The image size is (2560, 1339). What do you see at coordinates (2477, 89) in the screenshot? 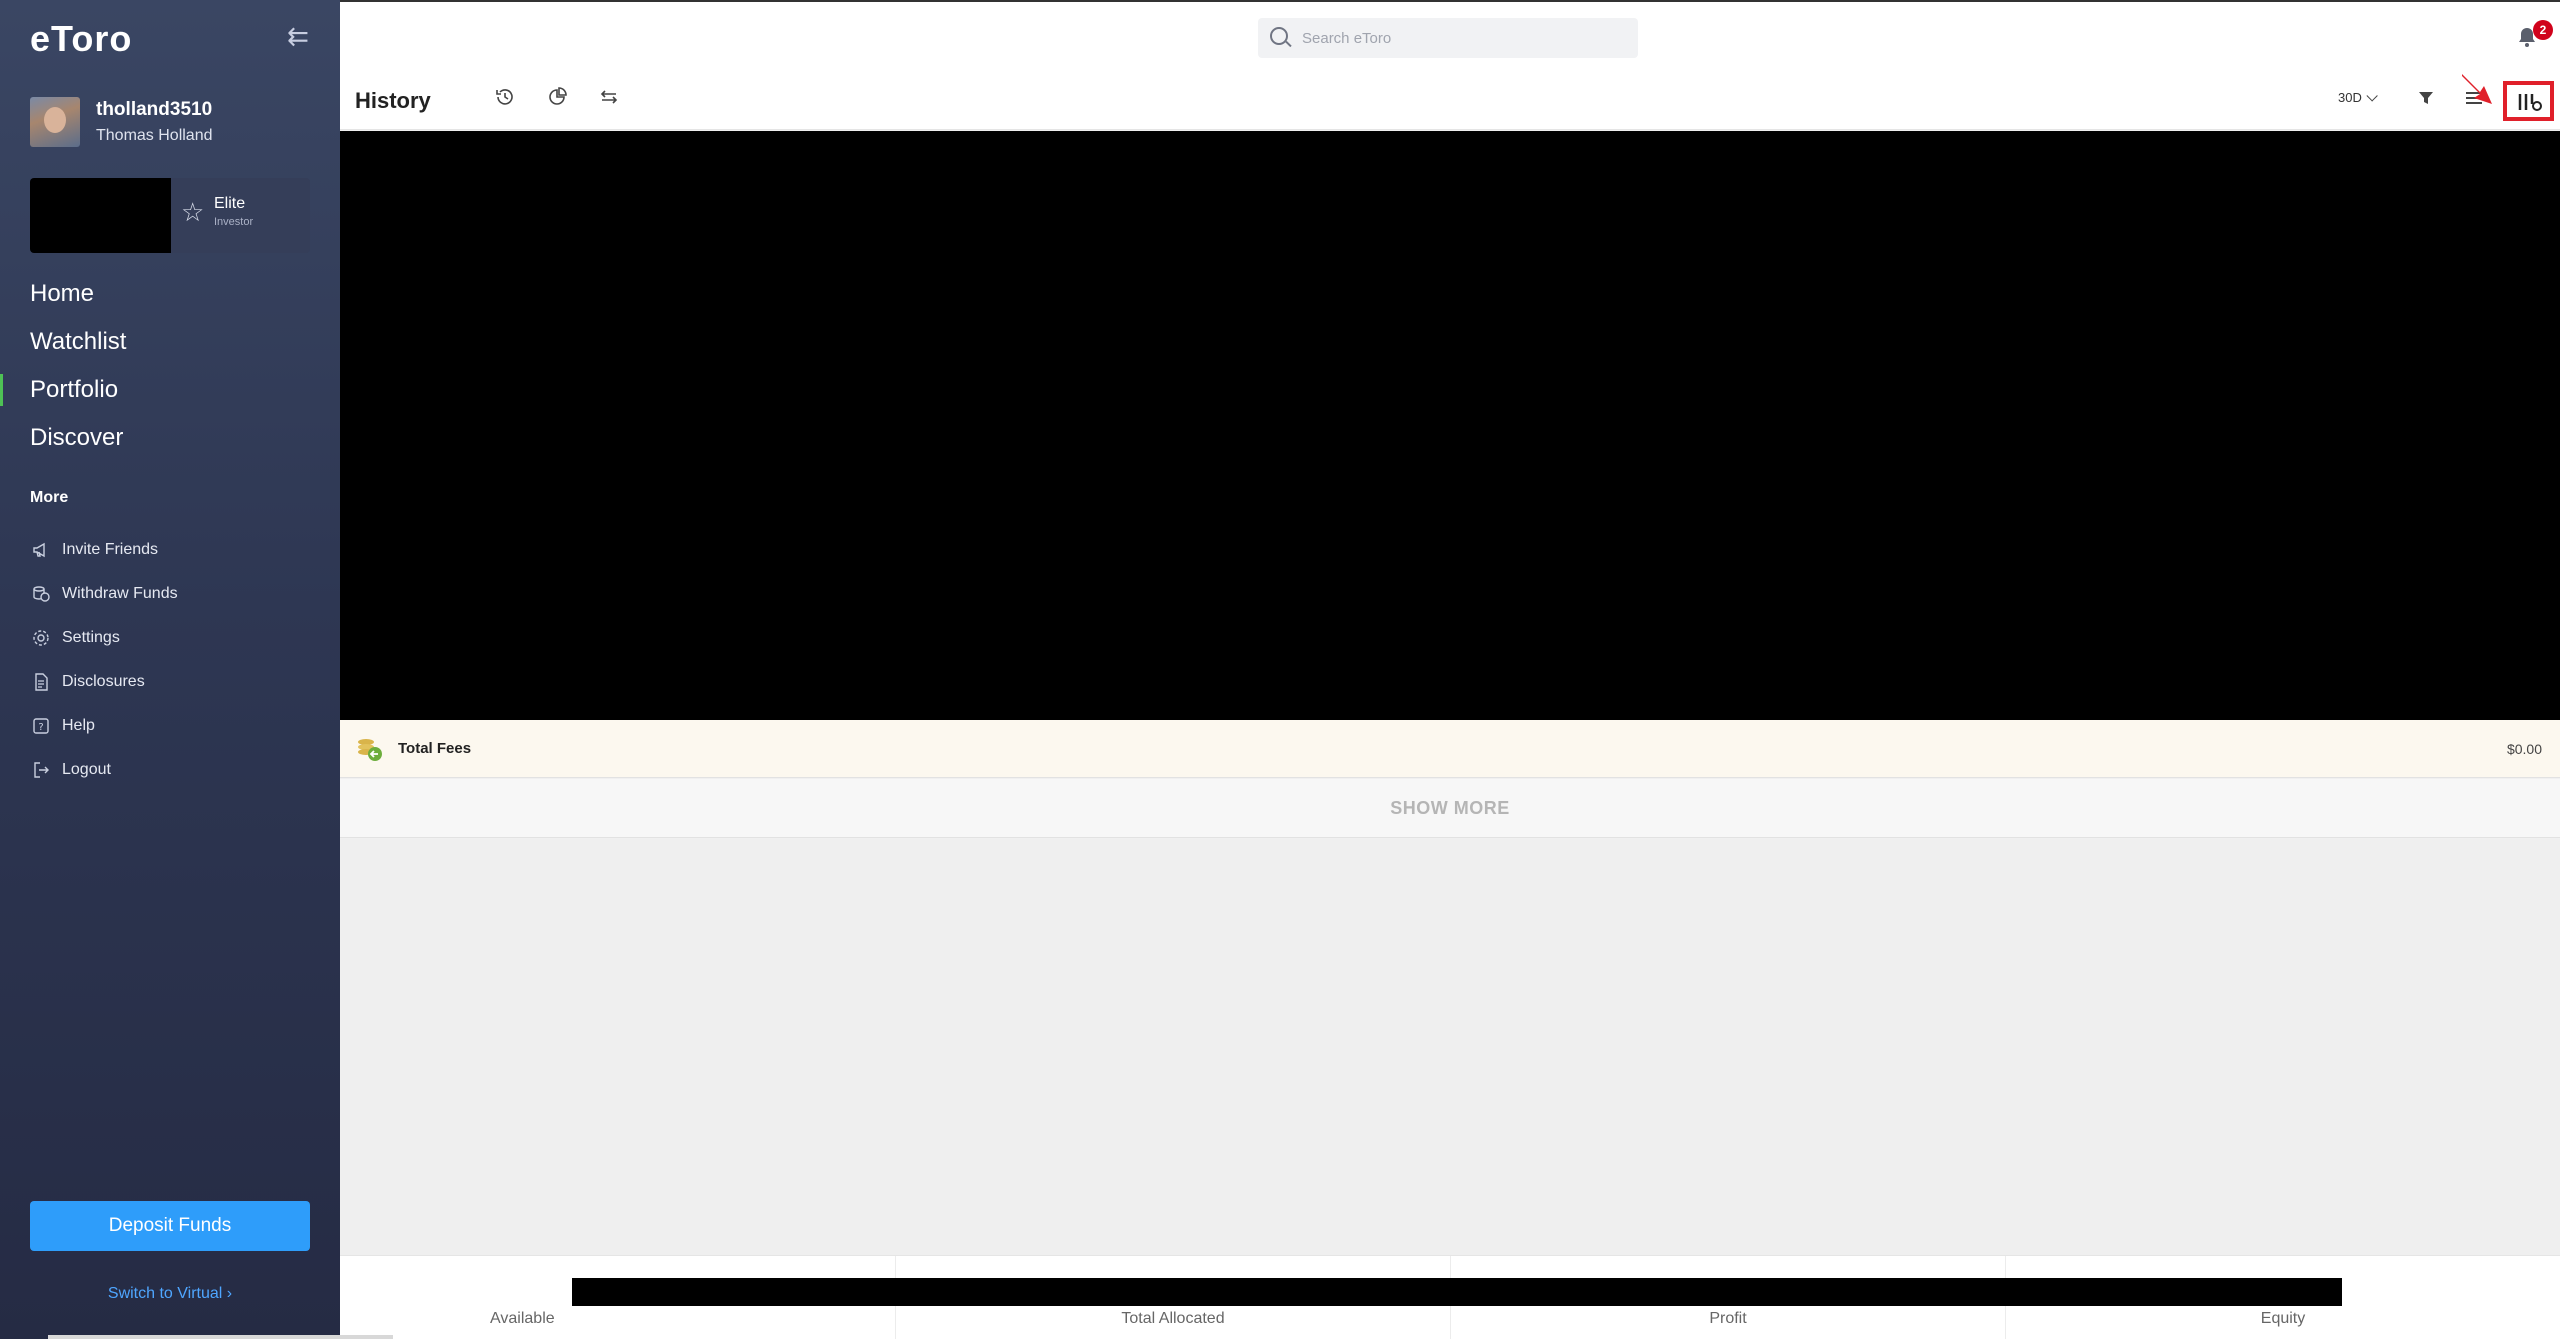
I see `red-arrow-annotation-icon` at bounding box center [2477, 89].